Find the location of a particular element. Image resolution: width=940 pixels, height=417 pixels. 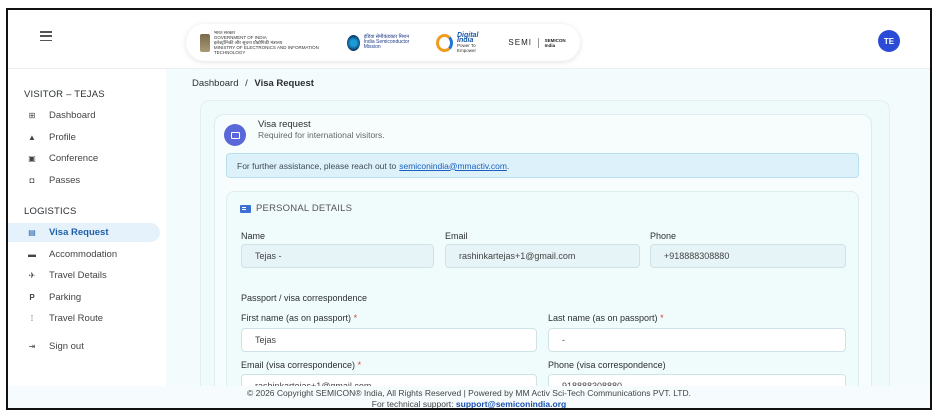

sidebar-item-travel-details: ✈ Travel Details is located at coordinates (84, 275).